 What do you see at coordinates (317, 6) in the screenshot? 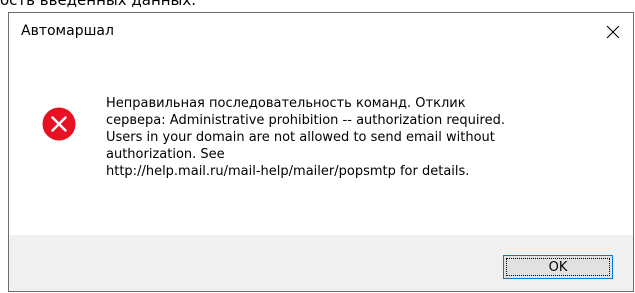
I see `background-window-text: ость введённых данных.` at bounding box center [317, 6].